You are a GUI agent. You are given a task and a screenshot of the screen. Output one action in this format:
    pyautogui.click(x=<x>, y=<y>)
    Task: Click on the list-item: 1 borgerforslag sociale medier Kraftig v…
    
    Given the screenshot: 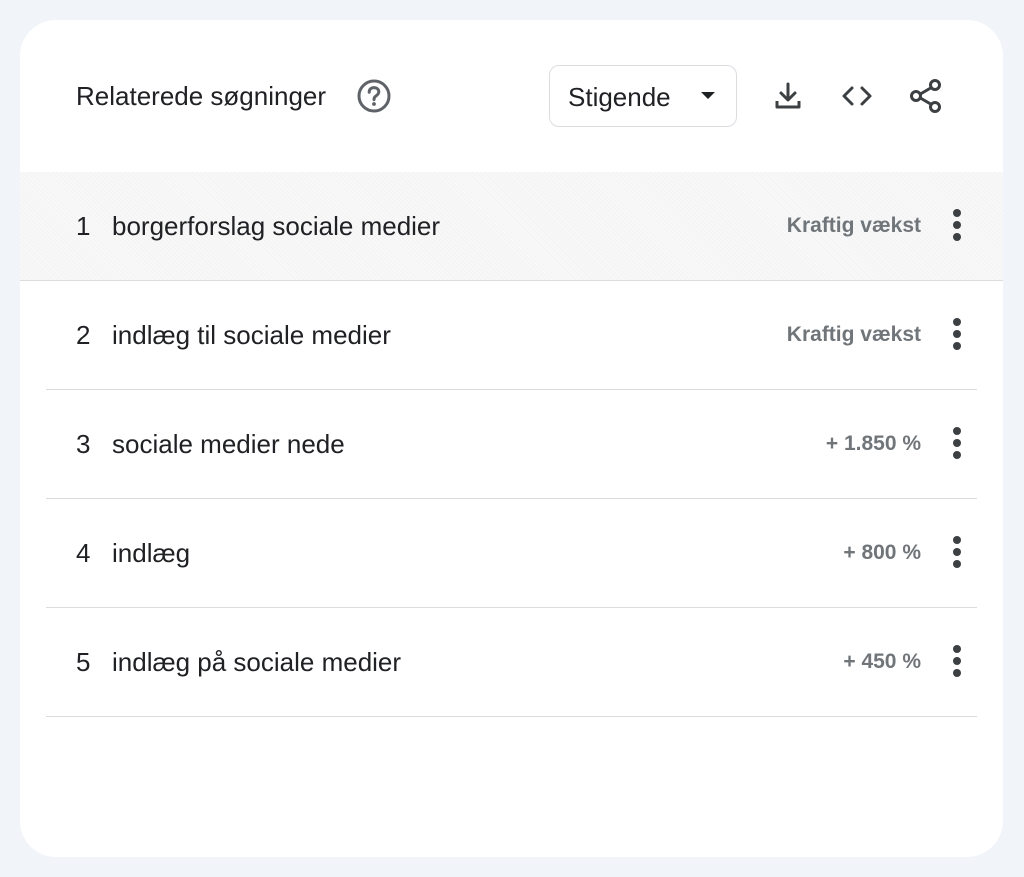 What is the action you would take?
    pyautogui.click(x=511, y=226)
    